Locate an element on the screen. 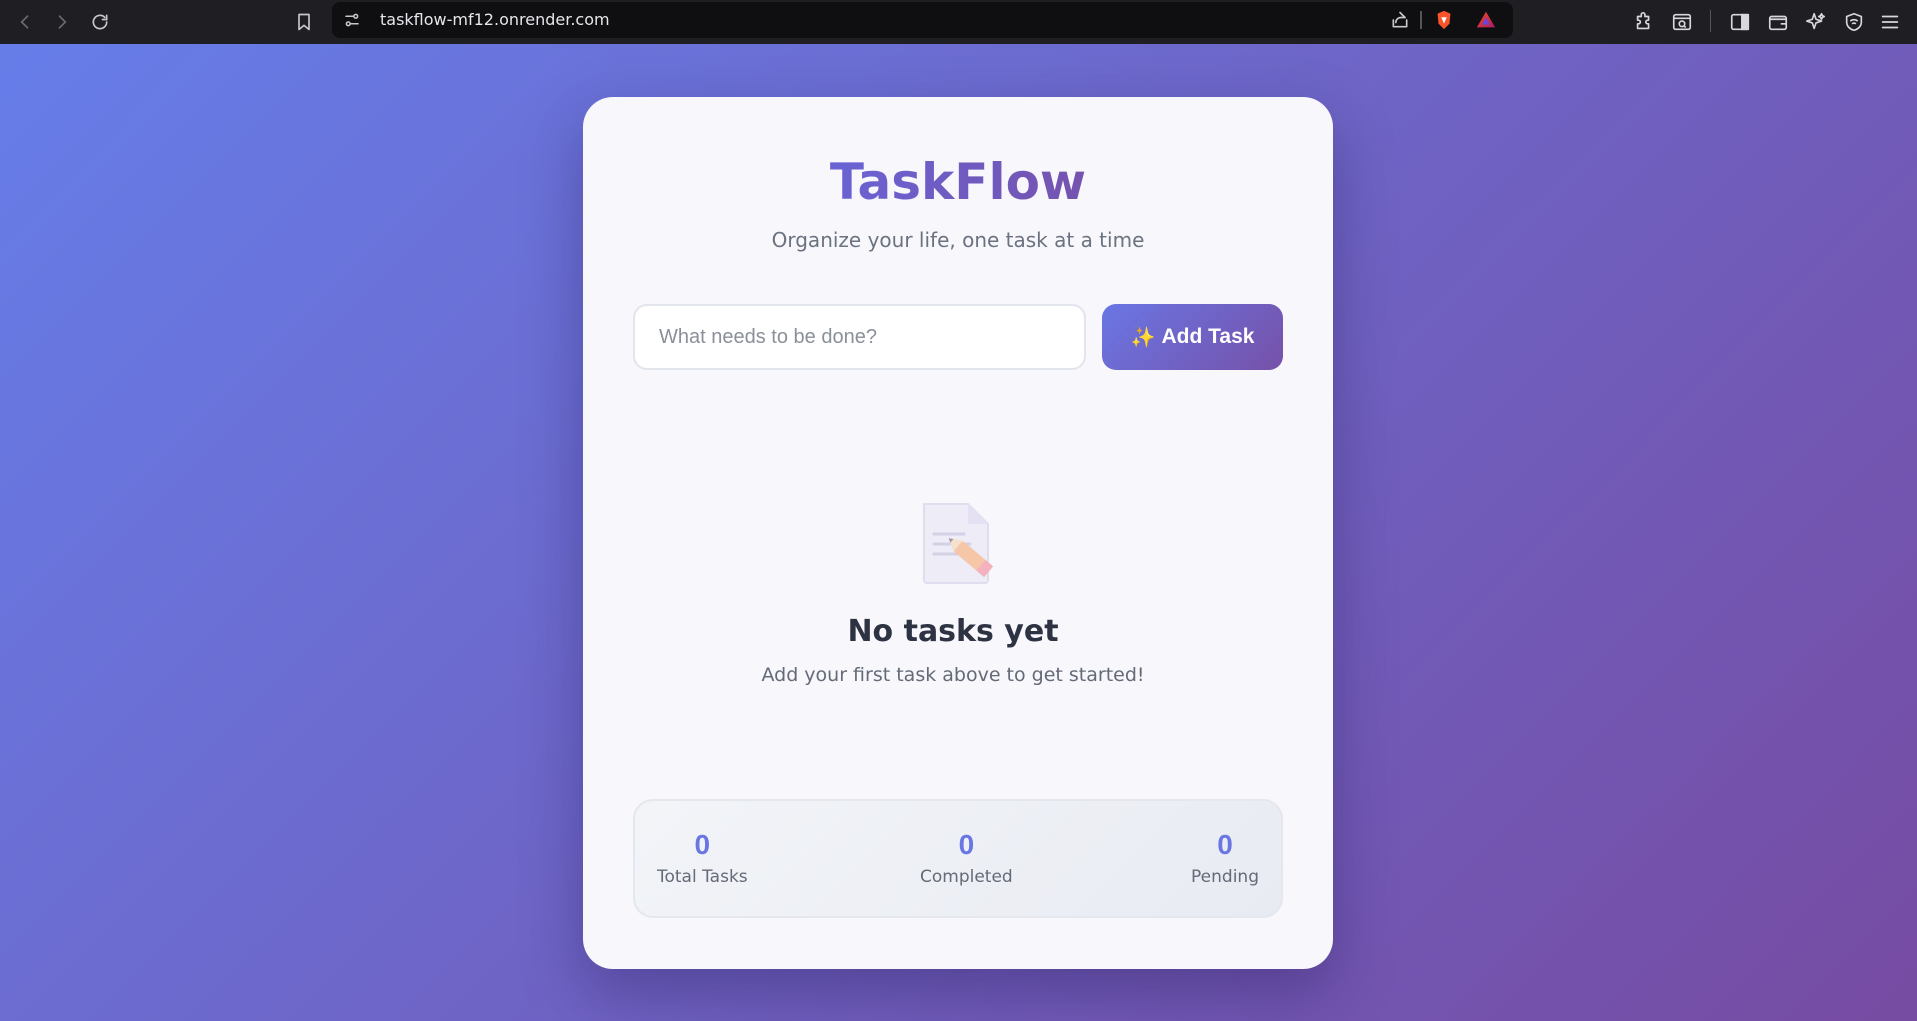 Image resolution: width=1917 pixels, height=1021 pixels. vpn-icon is located at coordinates (1854, 22).